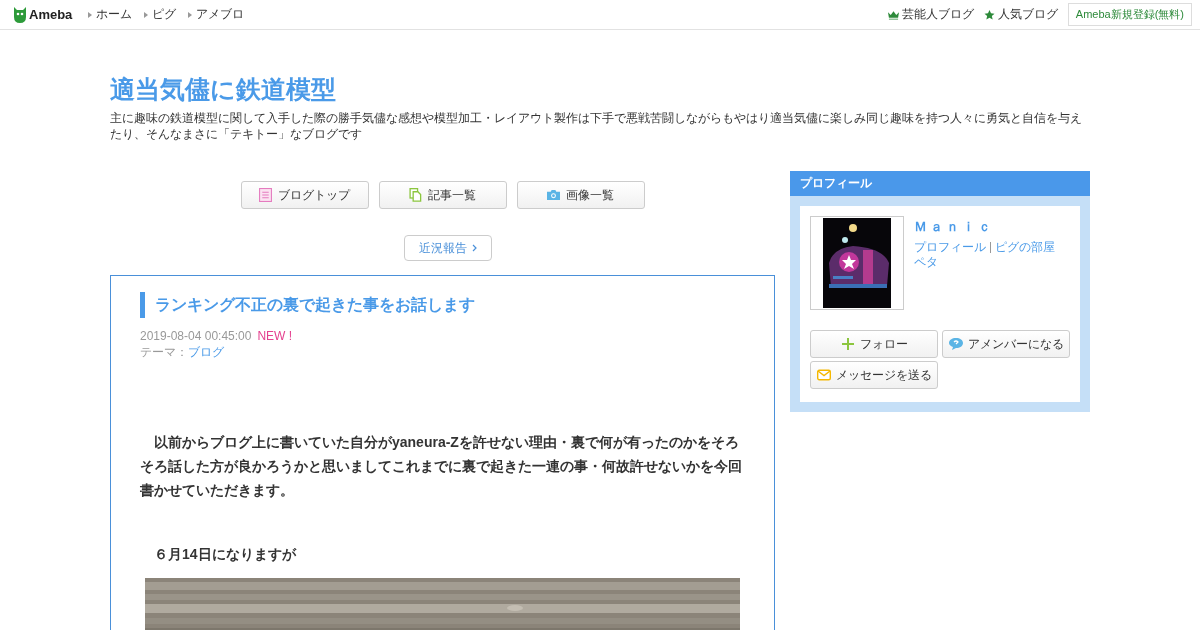 This screenshot has height=630, width=1200. Describe the element at coordinates (553, 195) in the screenshot. I see `camera-icon` at that location.